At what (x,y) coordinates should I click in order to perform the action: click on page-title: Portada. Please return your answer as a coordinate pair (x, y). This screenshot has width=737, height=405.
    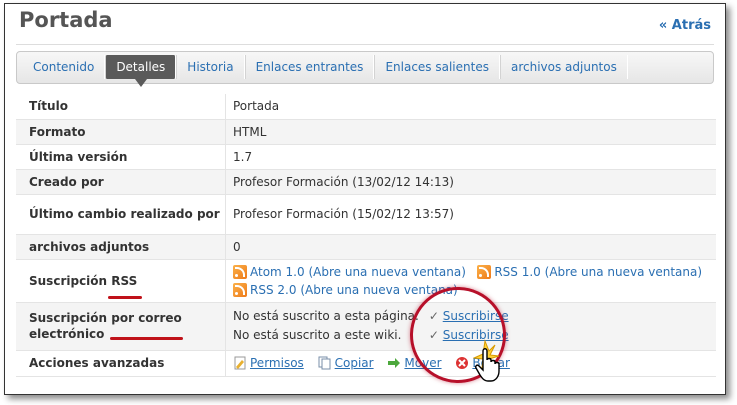
    Looking at the image, I should click on (66, 20).